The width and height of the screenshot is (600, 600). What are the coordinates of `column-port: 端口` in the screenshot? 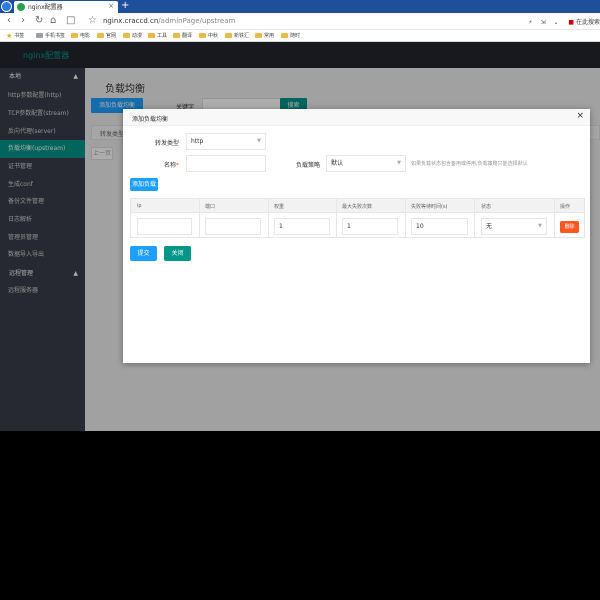 It's located at (210, 207).